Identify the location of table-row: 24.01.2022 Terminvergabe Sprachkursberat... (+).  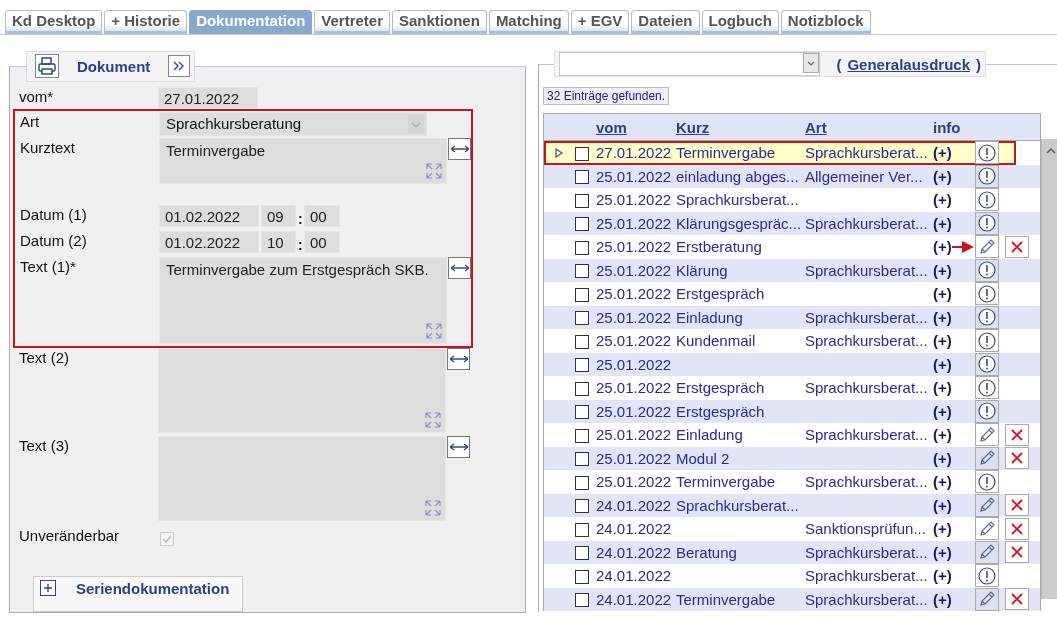
(792, 599).